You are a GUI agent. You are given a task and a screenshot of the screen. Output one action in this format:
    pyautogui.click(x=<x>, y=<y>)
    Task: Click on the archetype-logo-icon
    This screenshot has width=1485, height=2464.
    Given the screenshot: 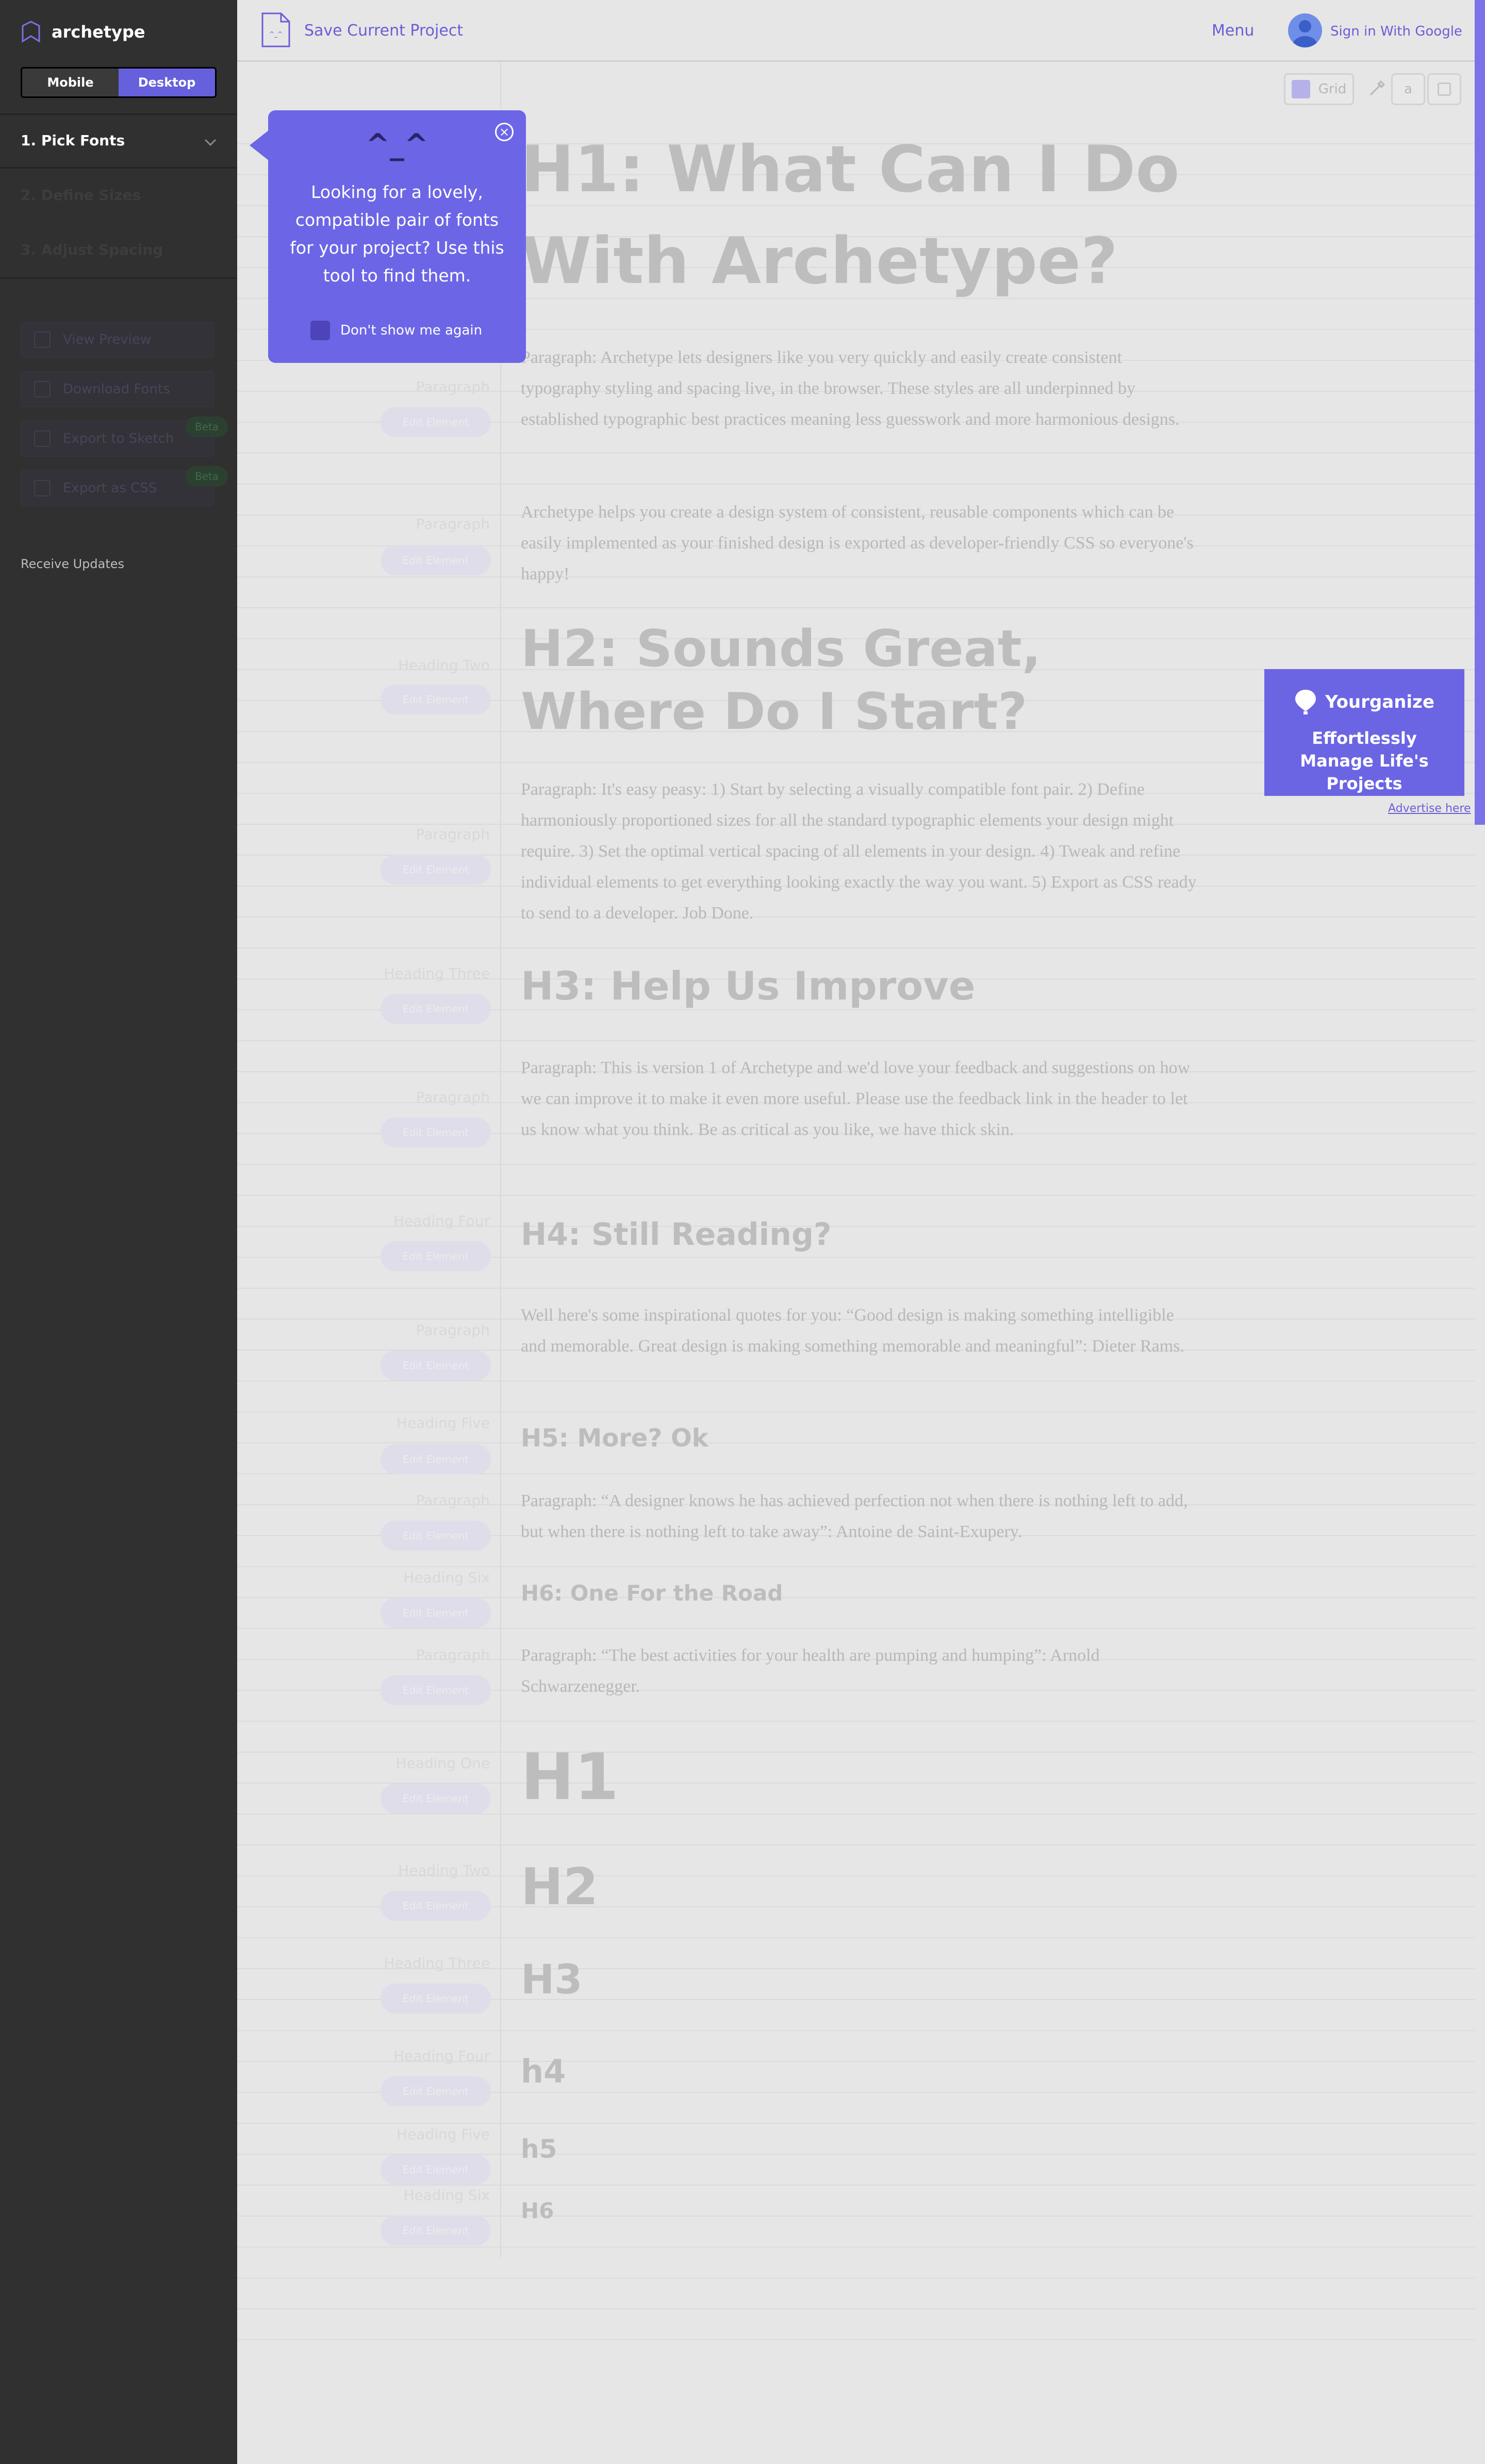 What is the action you would take?
    pyautogui.click(x=31, y=32)
    